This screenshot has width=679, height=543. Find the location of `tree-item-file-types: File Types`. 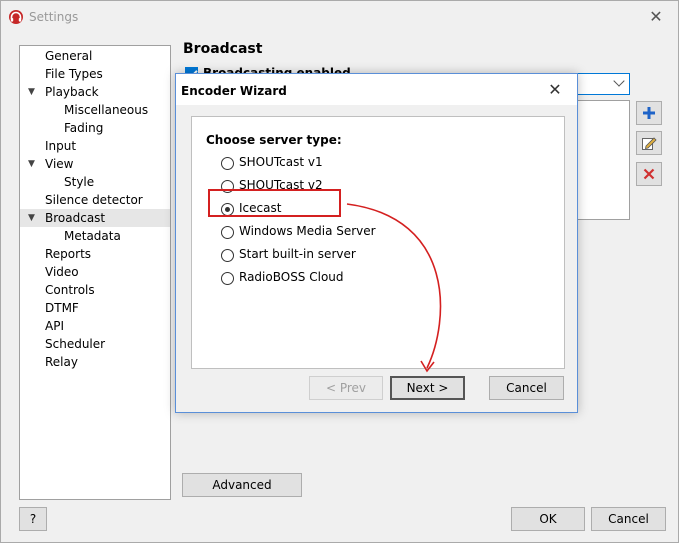

tree-item-file-types: File Types is located at coordinates (95, 74).